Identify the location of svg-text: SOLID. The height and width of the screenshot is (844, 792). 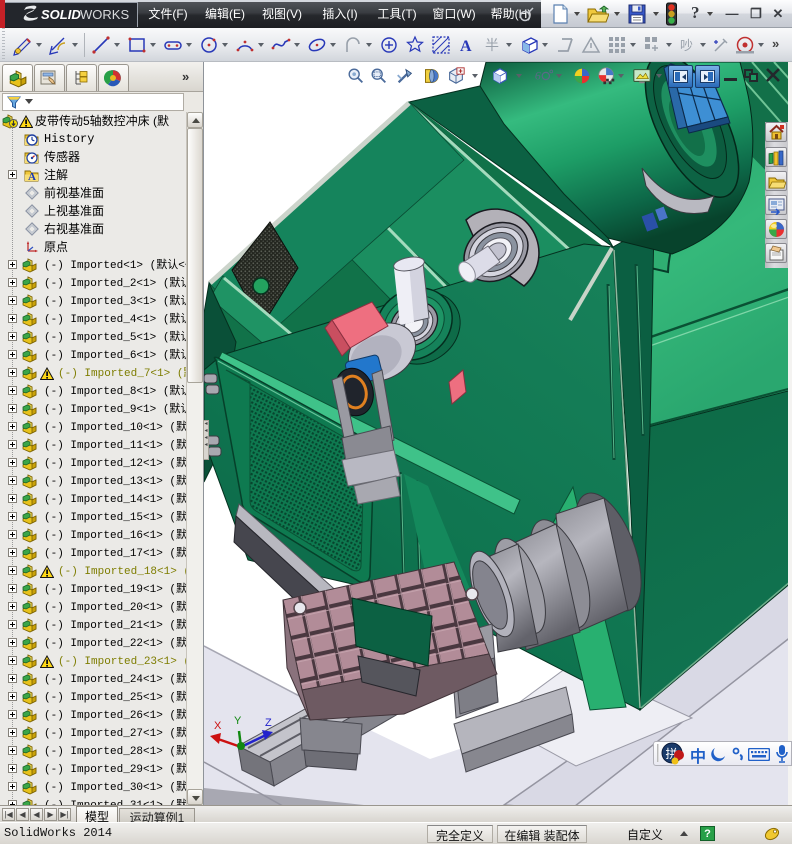
(61, 14).